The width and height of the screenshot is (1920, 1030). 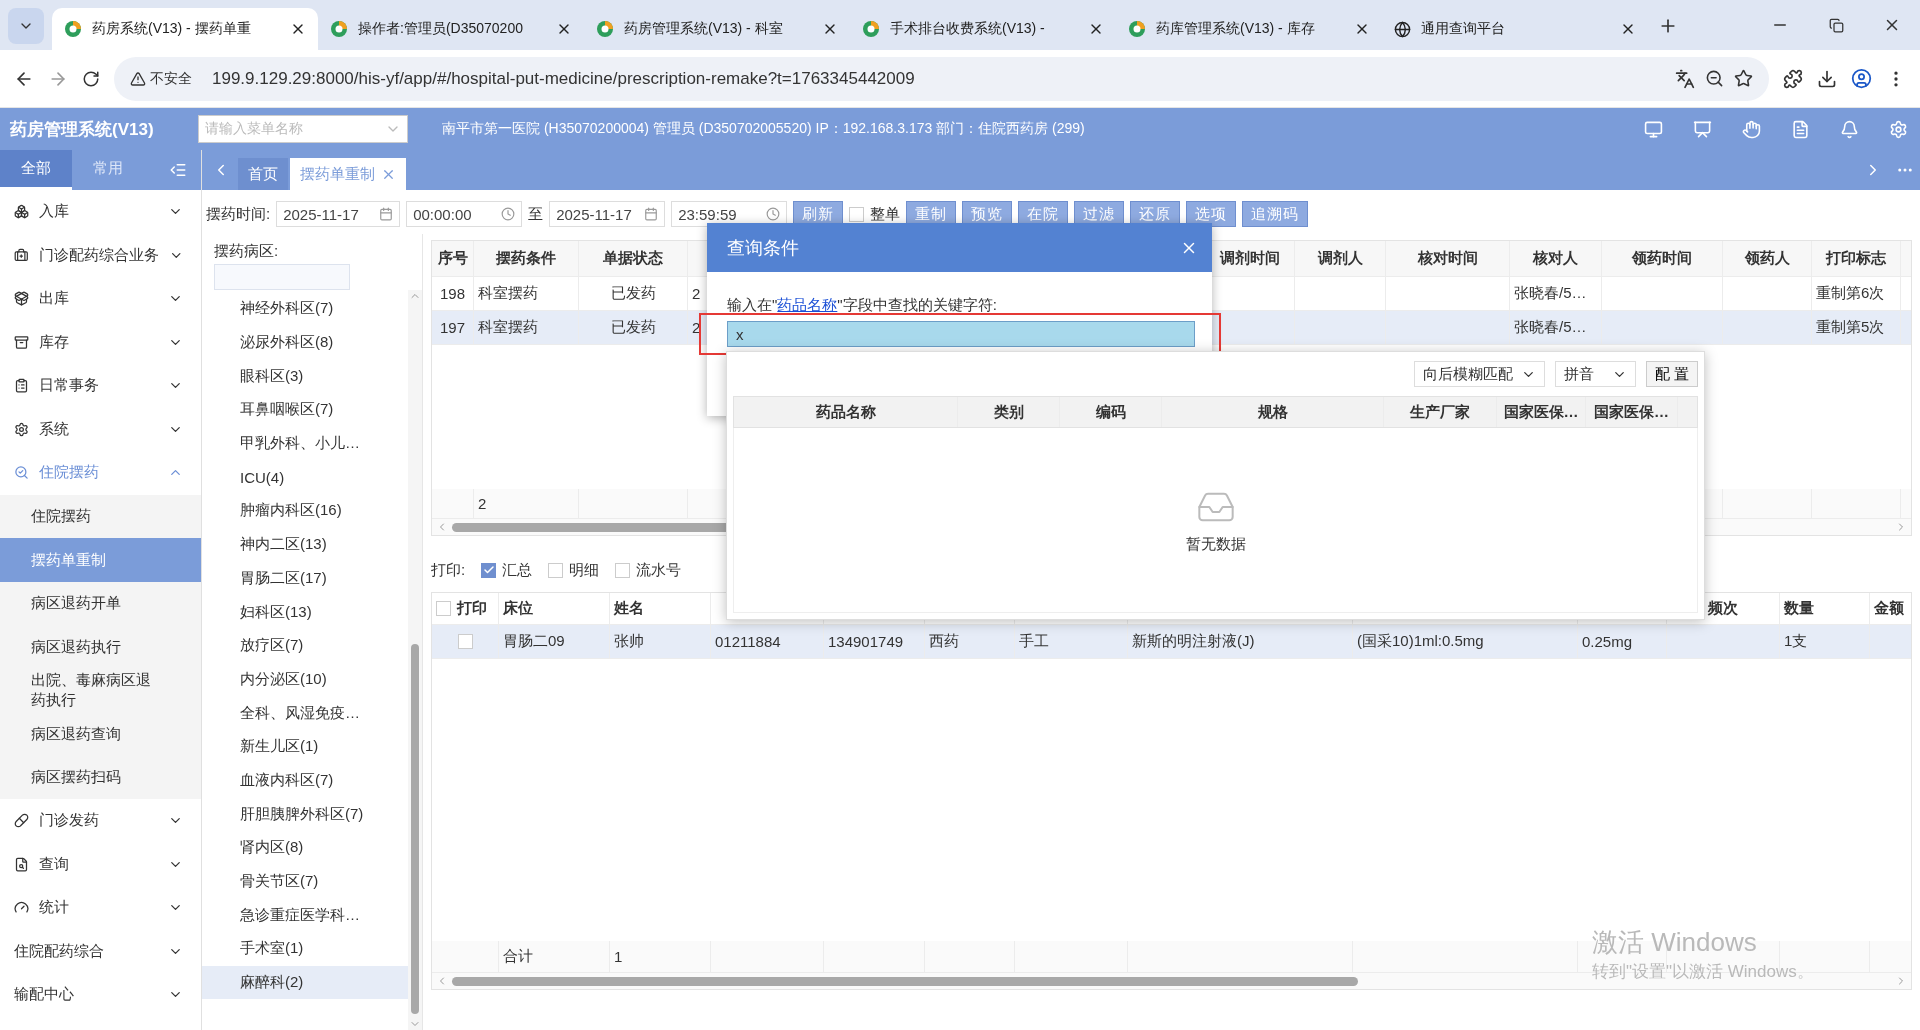 What do you see at coordinates (961, 334) in the screenshot?
I see `keyword-input-field: x` at bounding box center [961, 334].